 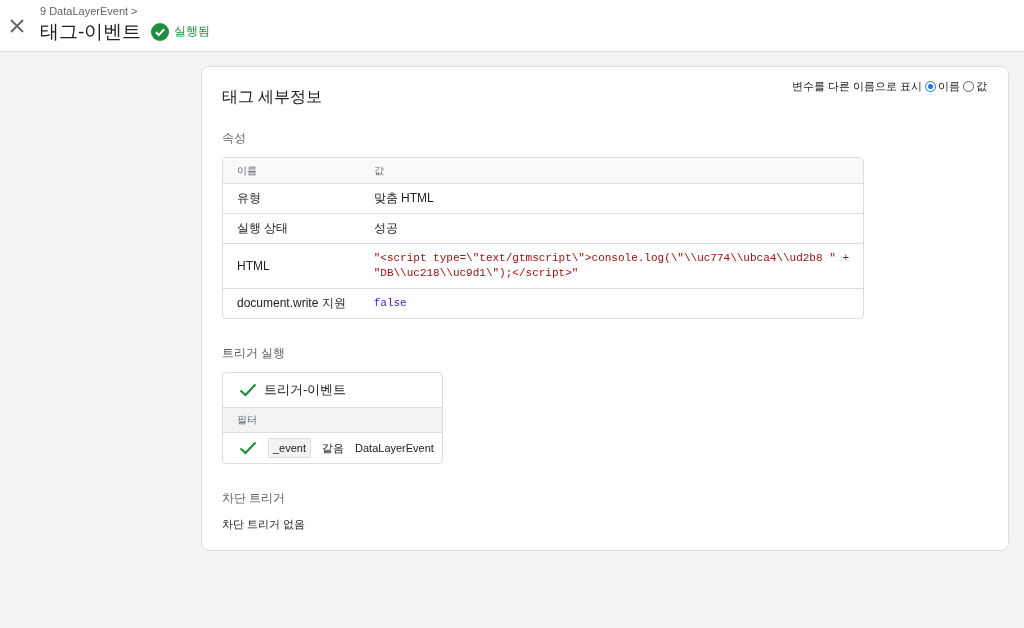 What do you see at coordinates (856, 86) in the screenshot?
I see `toggle-label: 변수를 다른 이름으로 표시` at bounding box center [856, 86].